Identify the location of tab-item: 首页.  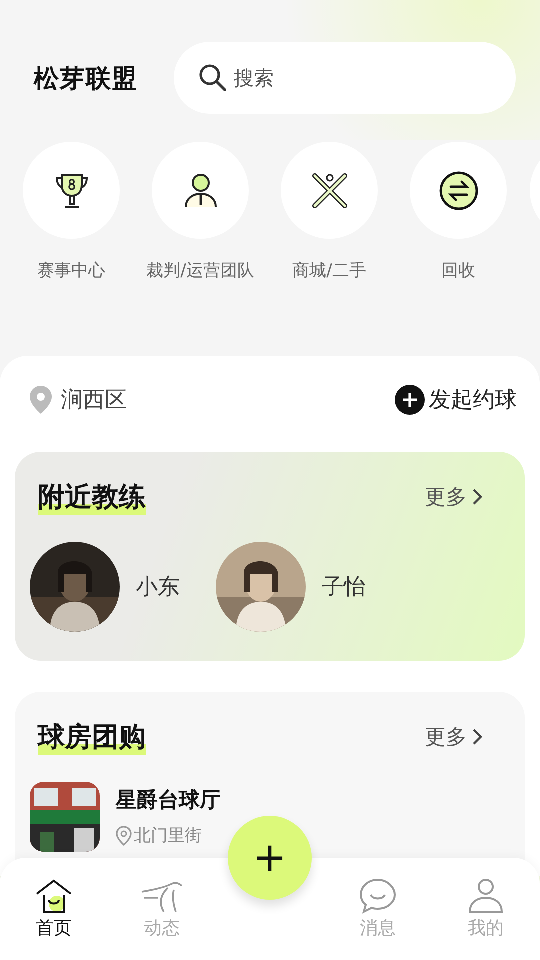
(54, 909).